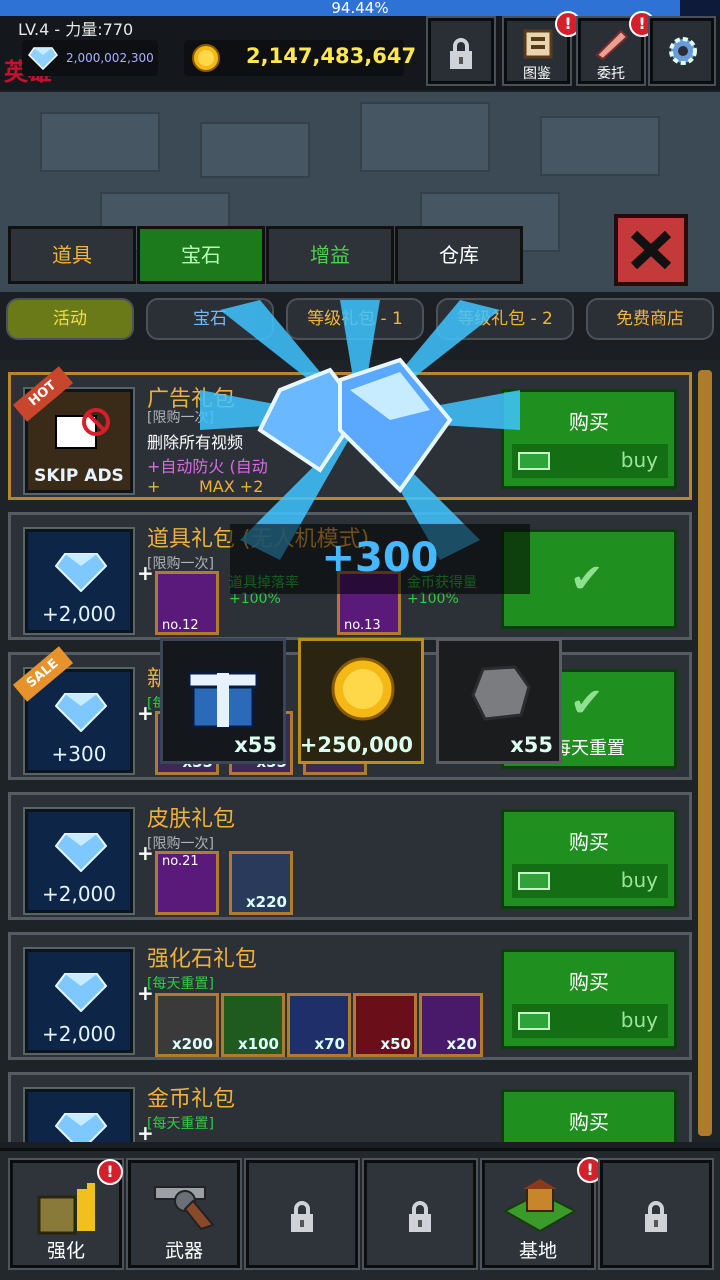 This screenshot has height=1280, width=720. I want to click on nav-upgrade: 强化 !, so click(66, 1214).